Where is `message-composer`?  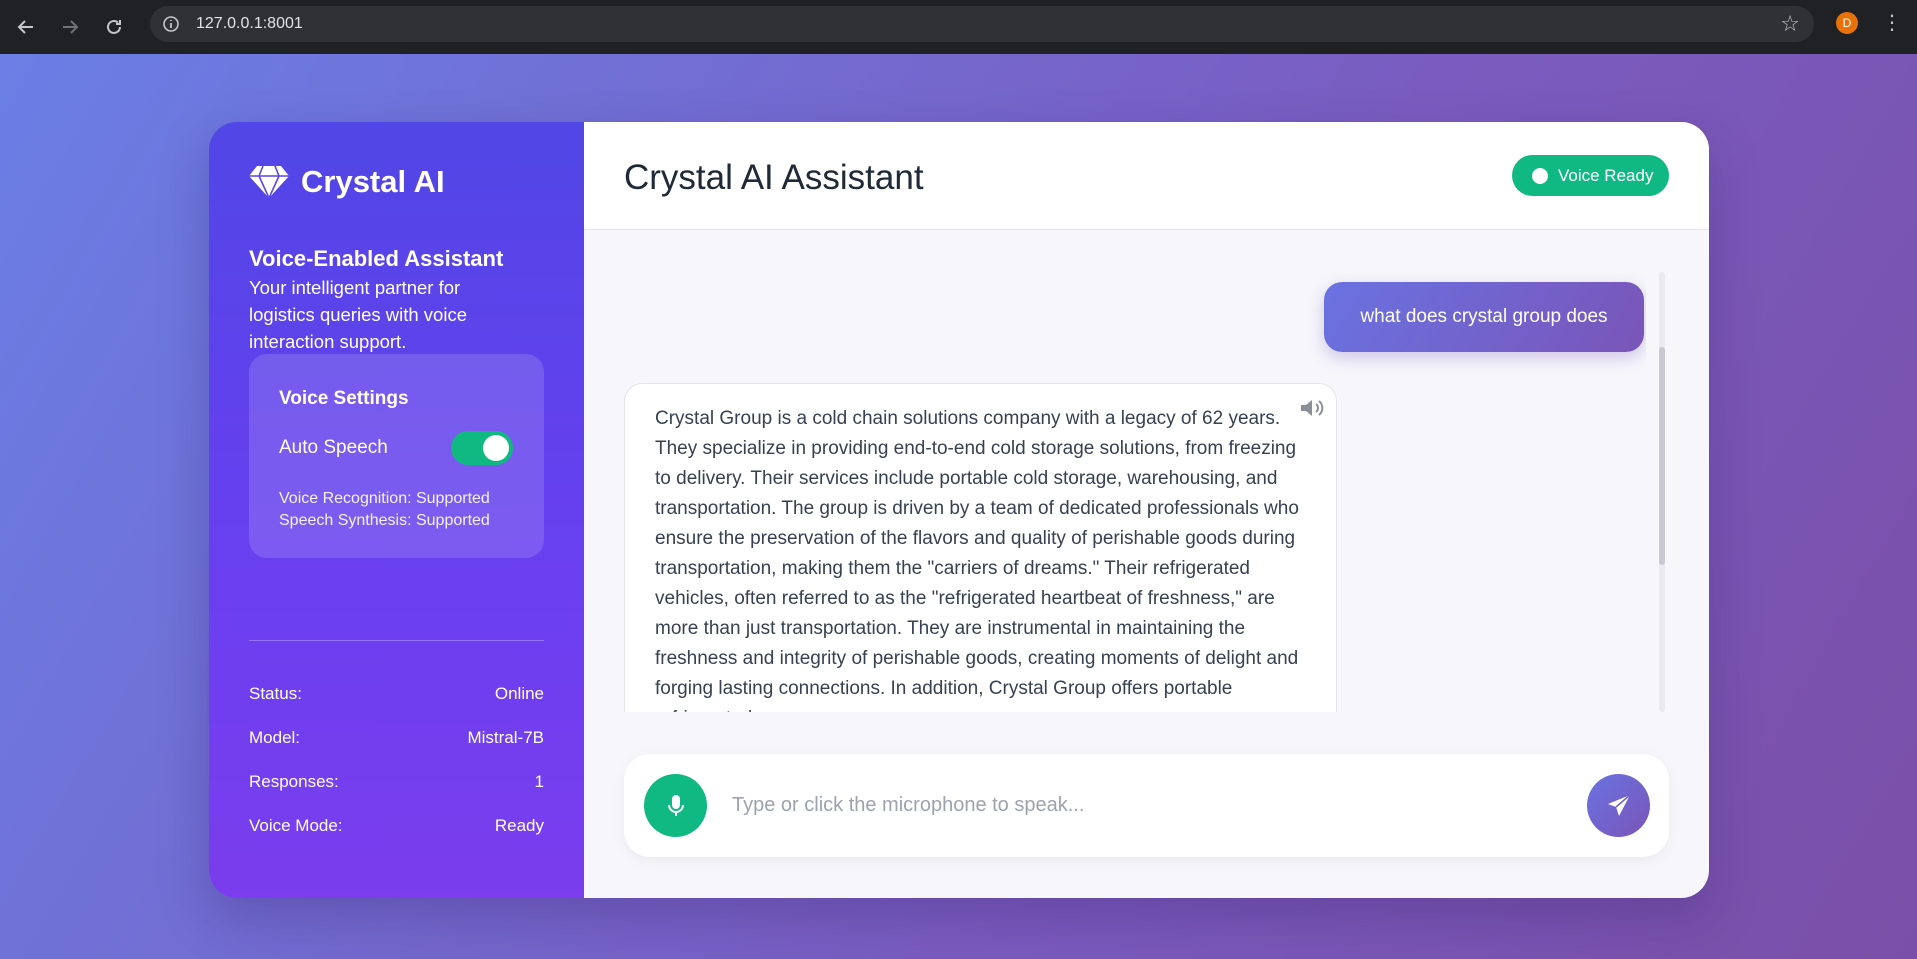
message-composer is located at coordinates (1146, 805).